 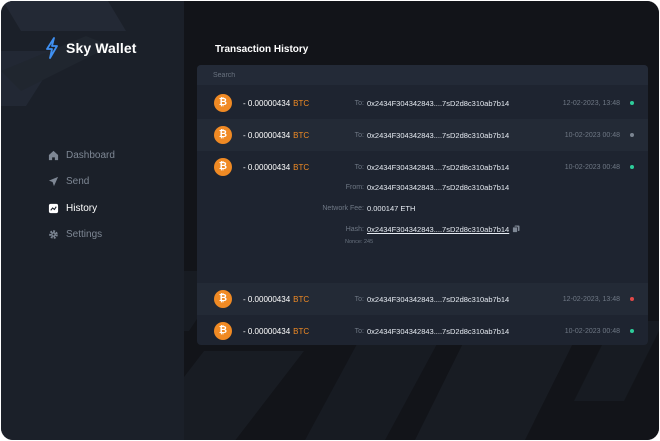 What do you see at coordinates (422, 242) in the screenshot?
I see `nonce-detail: Nonce: 245` at bounding box center [422, 242].